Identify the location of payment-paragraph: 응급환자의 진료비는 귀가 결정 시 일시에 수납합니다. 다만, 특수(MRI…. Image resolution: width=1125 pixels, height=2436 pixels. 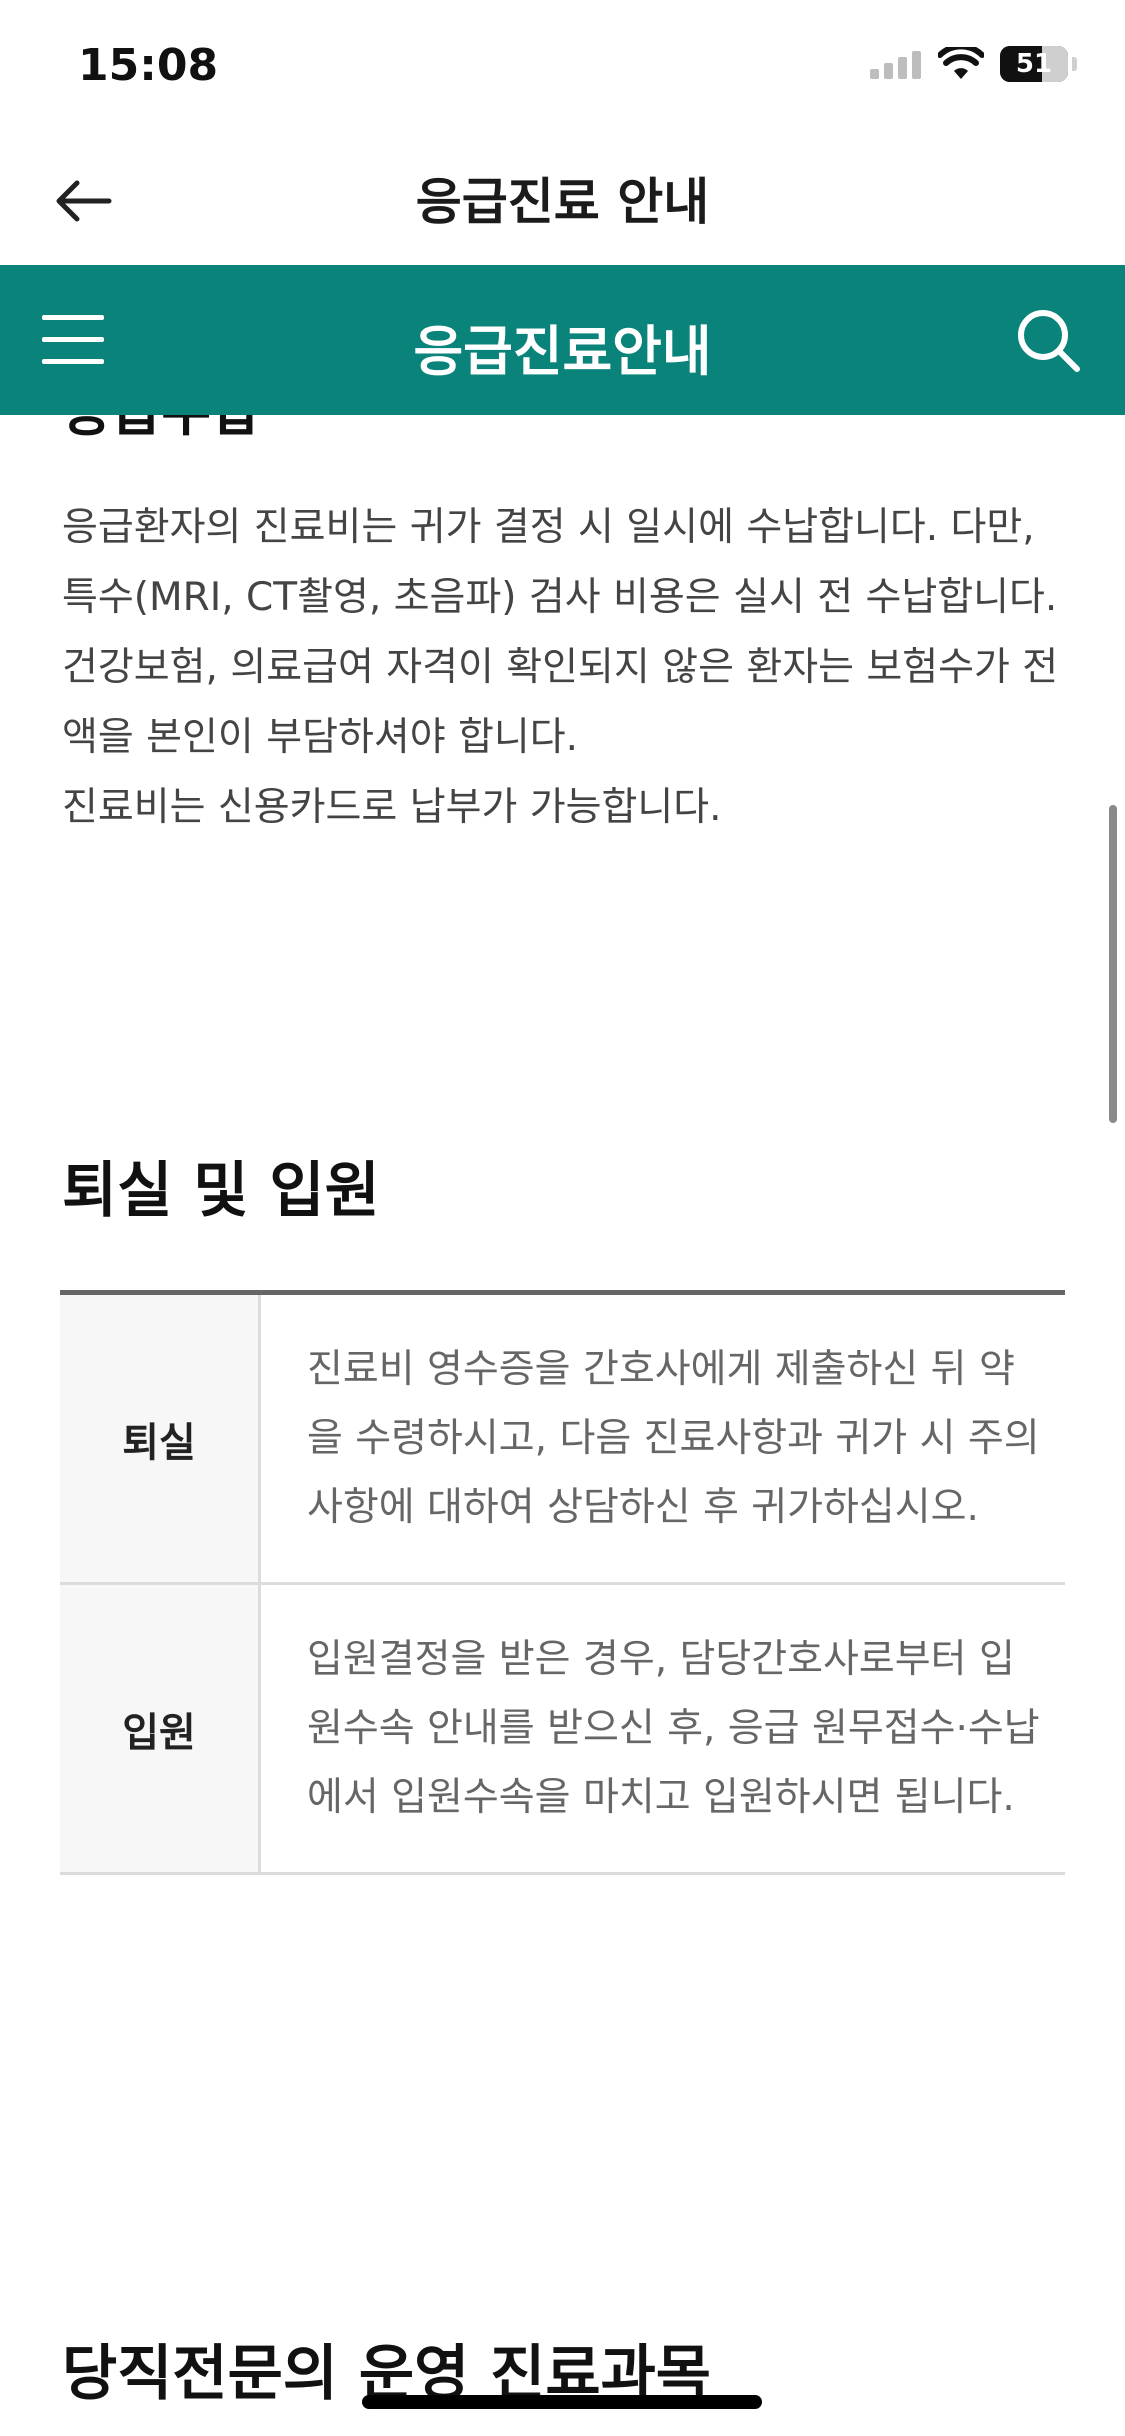
(560, 562).